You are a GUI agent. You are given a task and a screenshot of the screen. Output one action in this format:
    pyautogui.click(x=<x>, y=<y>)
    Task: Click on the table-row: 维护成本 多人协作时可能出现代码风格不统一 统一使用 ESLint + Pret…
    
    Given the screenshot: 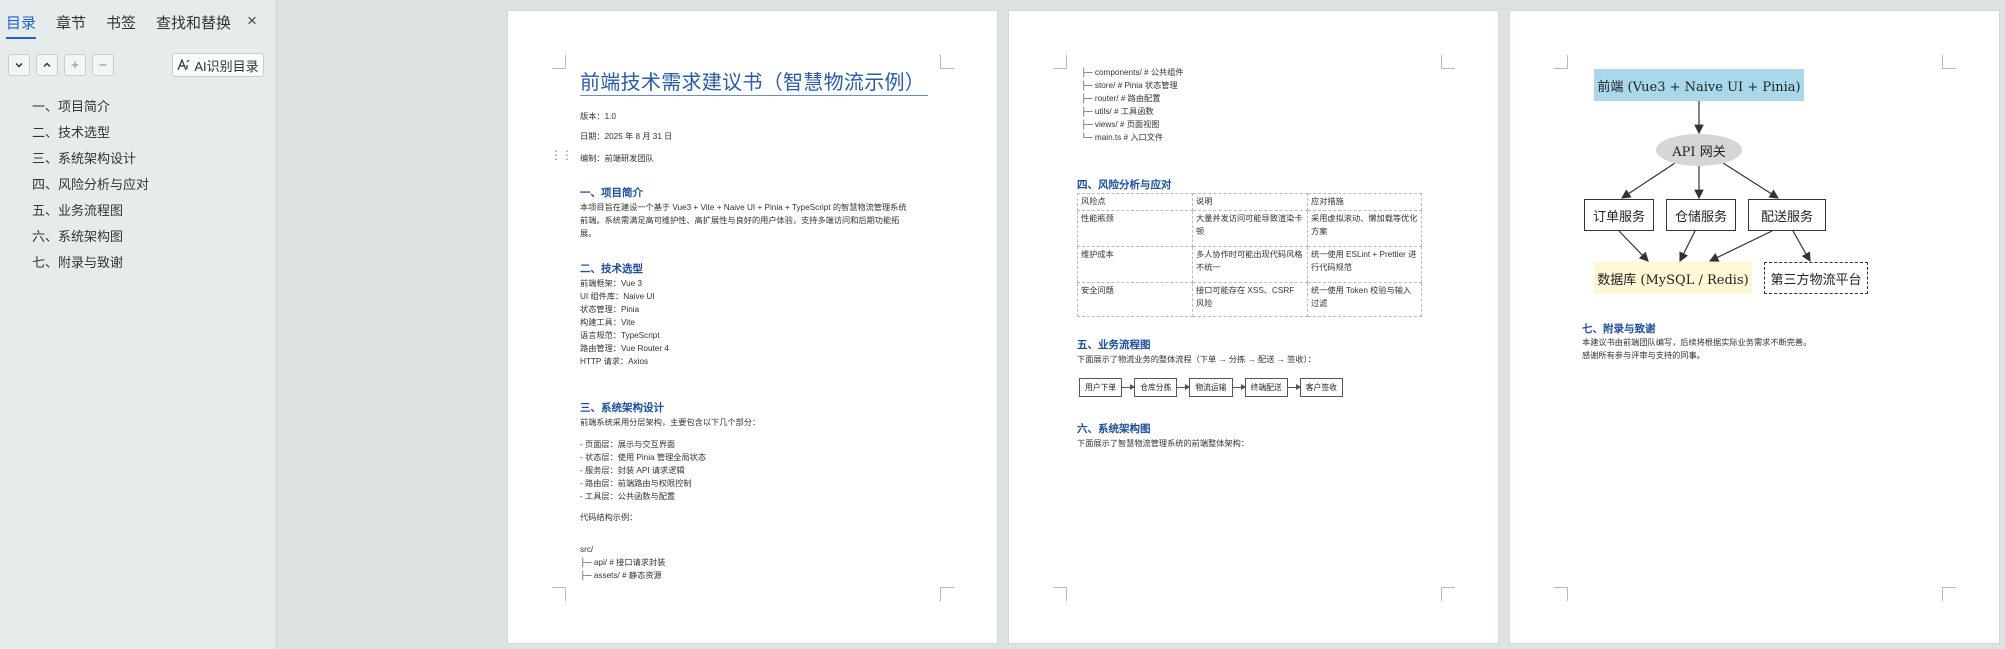 What is the action you would take?
    pyautogui.click(x=1249, y=264)
    